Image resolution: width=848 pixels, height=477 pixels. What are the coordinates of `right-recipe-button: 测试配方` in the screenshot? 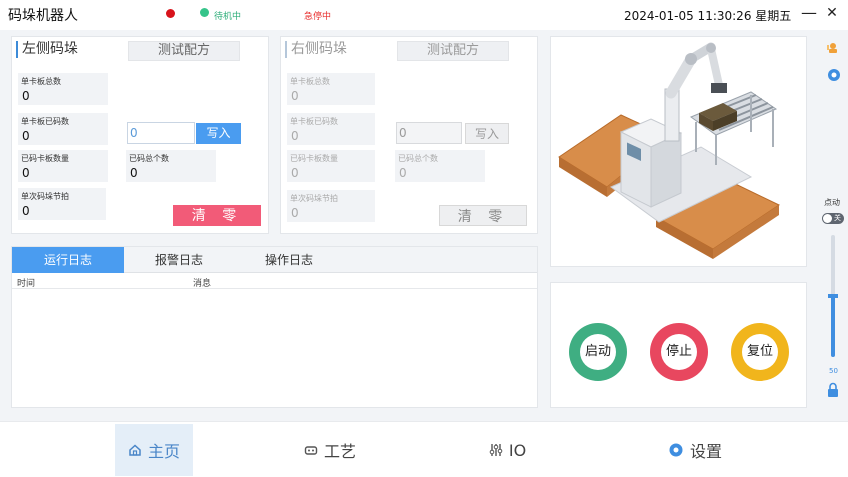 It's located at (453, 51).